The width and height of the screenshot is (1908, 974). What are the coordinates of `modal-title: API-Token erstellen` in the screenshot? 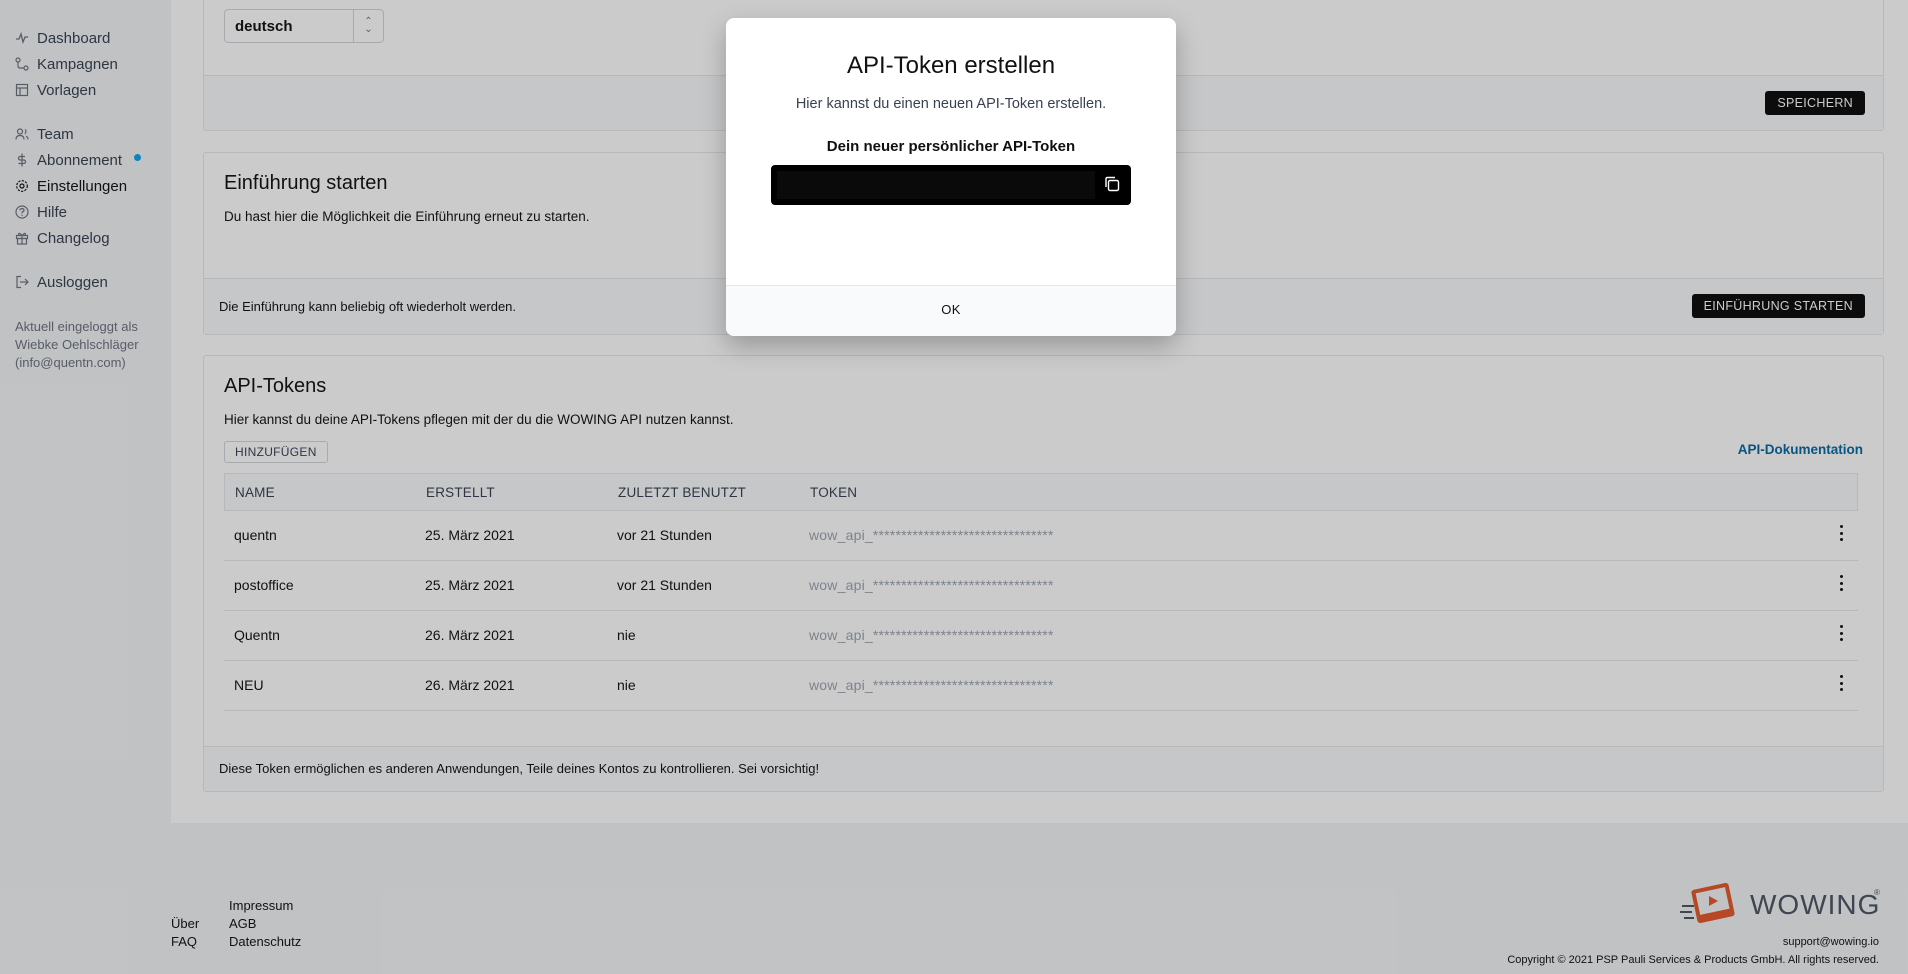 It's located at (951, 65).